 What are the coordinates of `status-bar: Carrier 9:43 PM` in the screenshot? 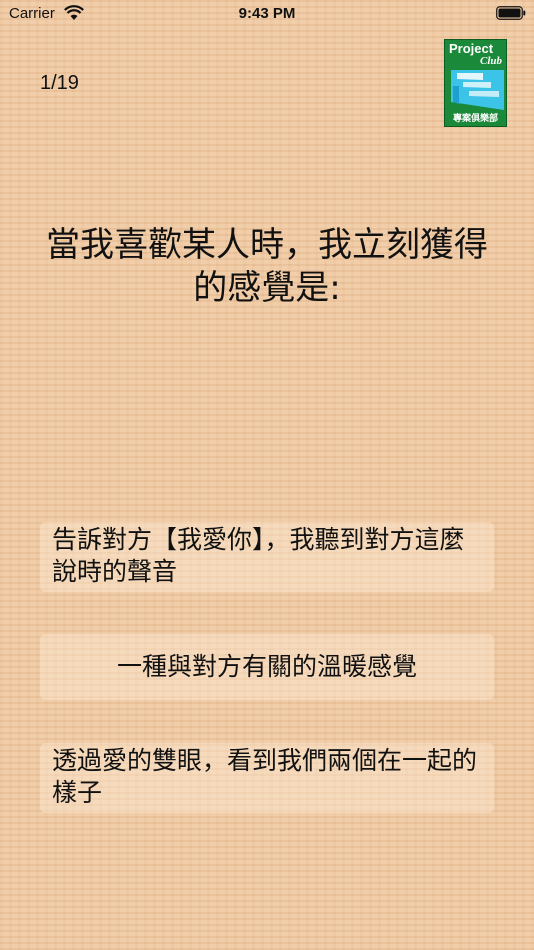 It's located at (267, 14).